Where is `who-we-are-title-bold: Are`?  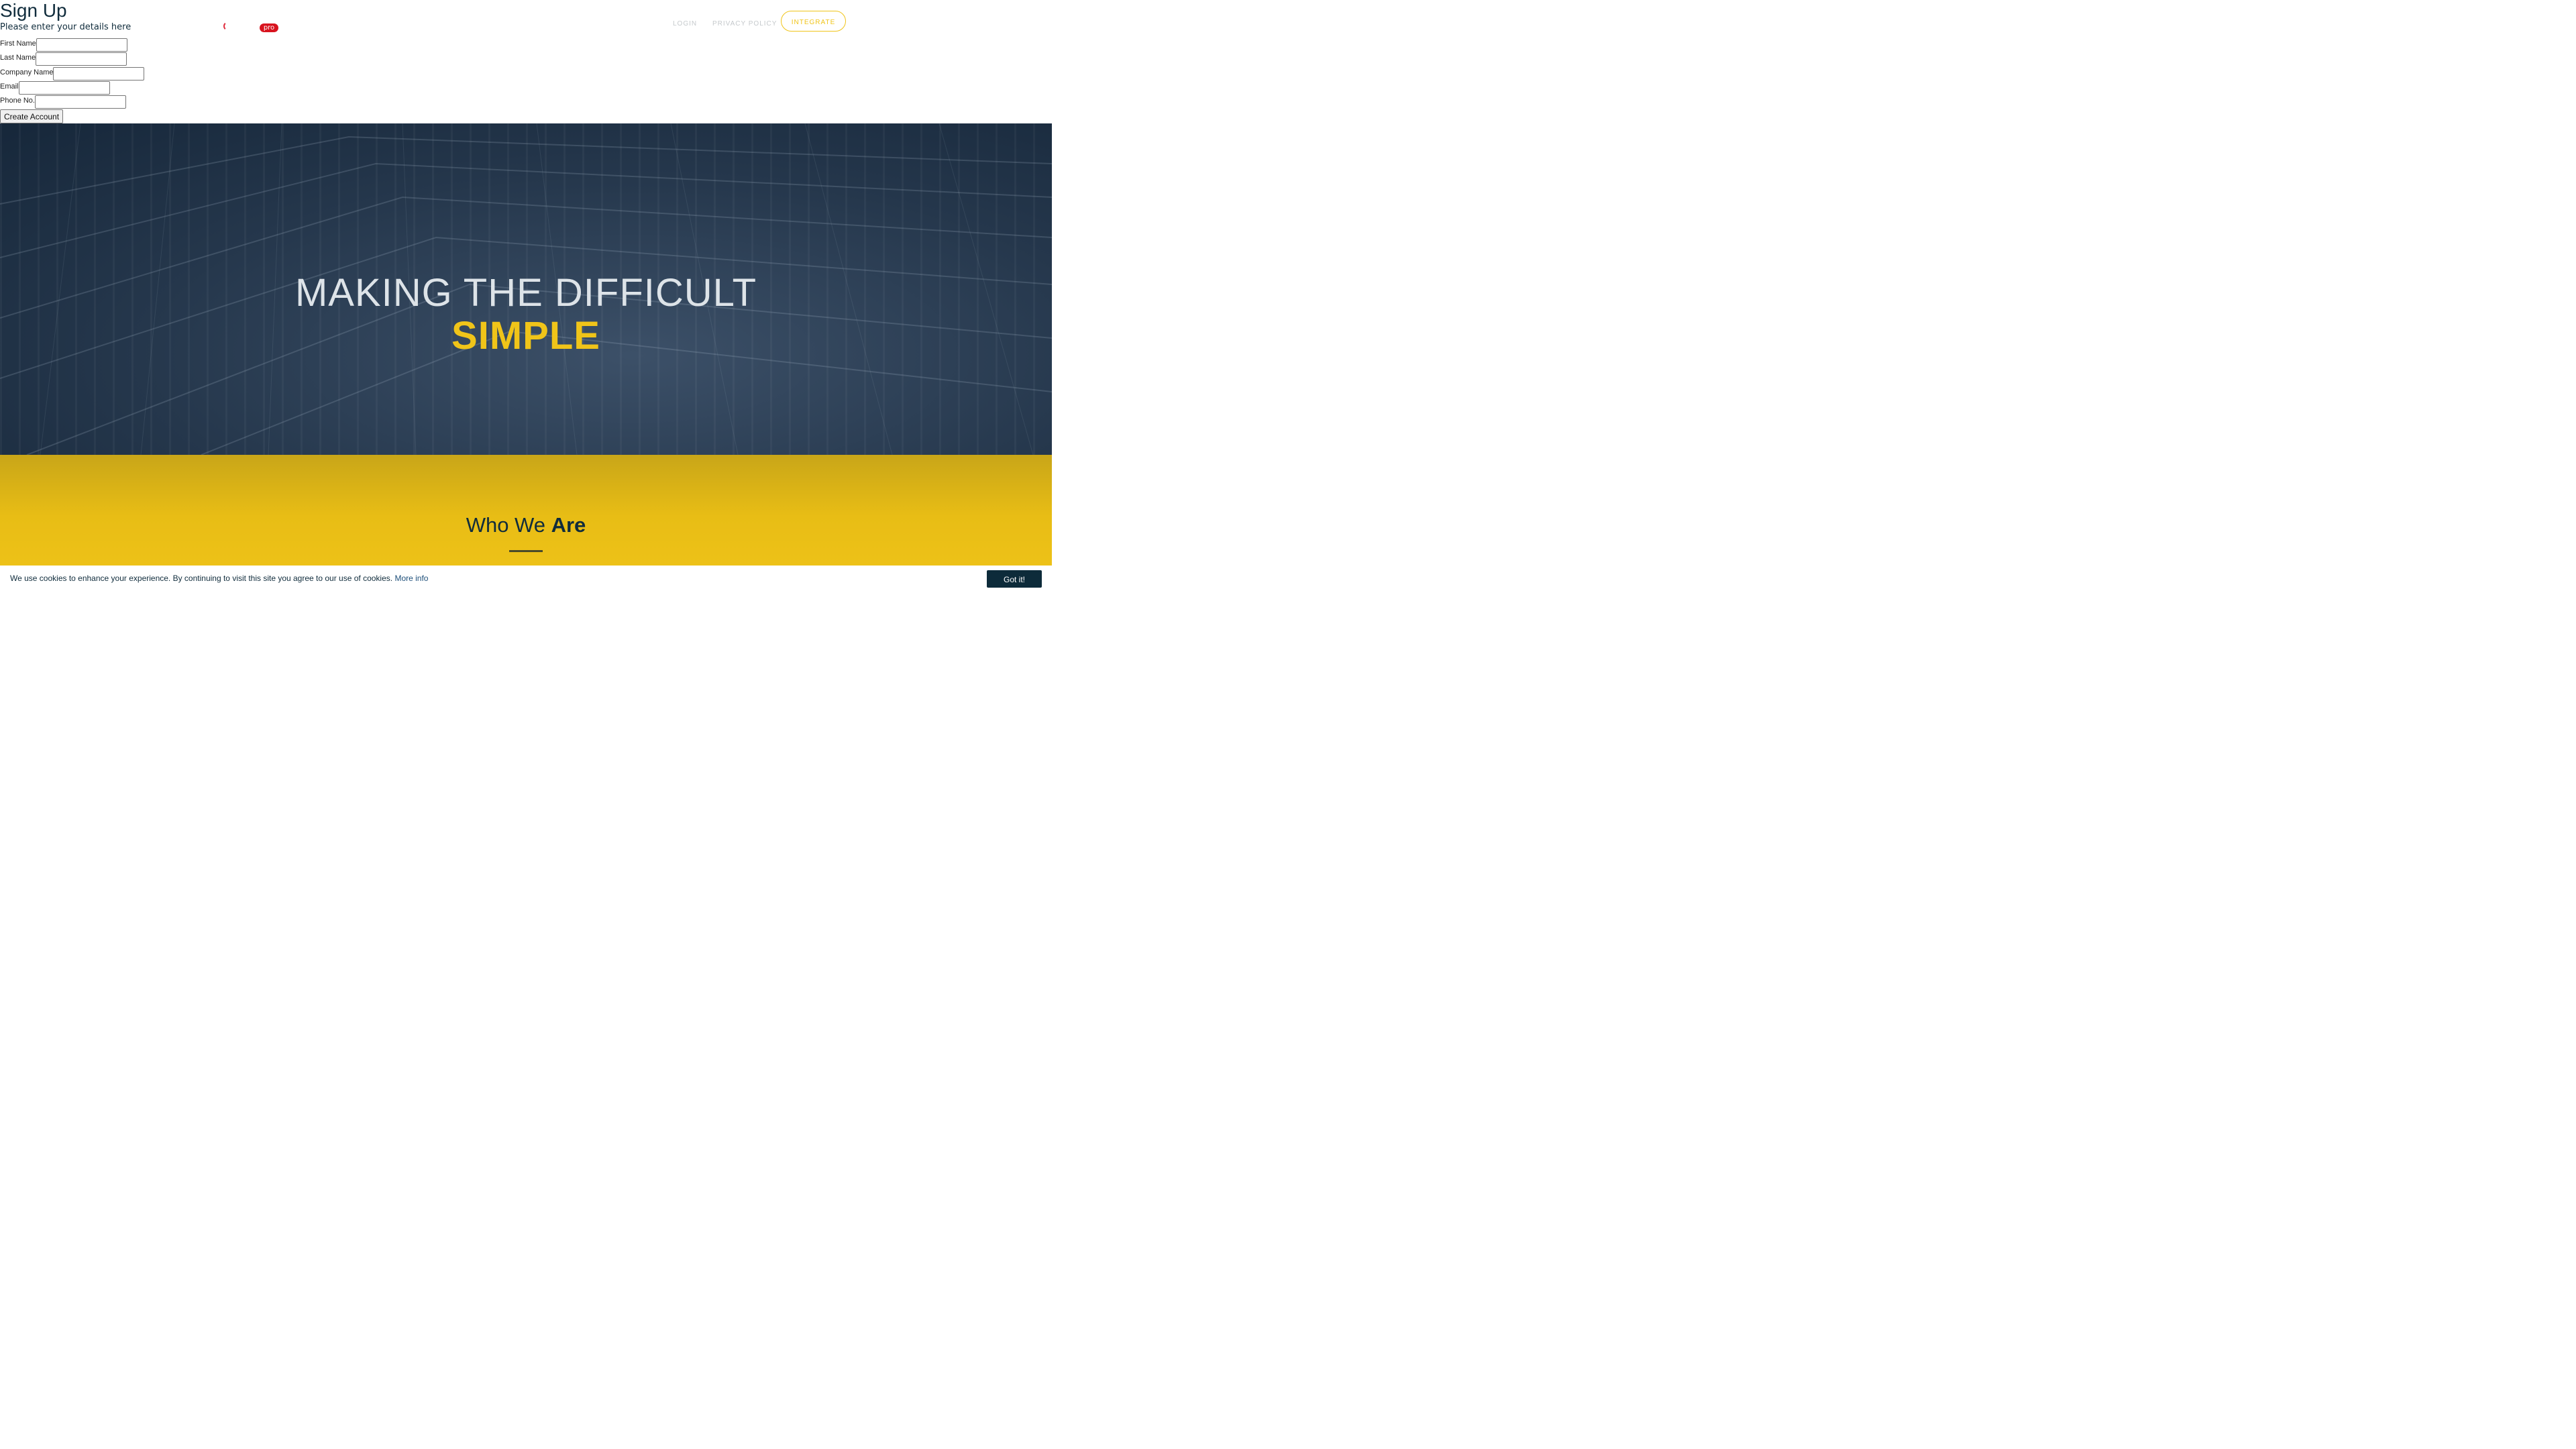
who-we-are-title-bold: Are is located at coordinates (568, 525).